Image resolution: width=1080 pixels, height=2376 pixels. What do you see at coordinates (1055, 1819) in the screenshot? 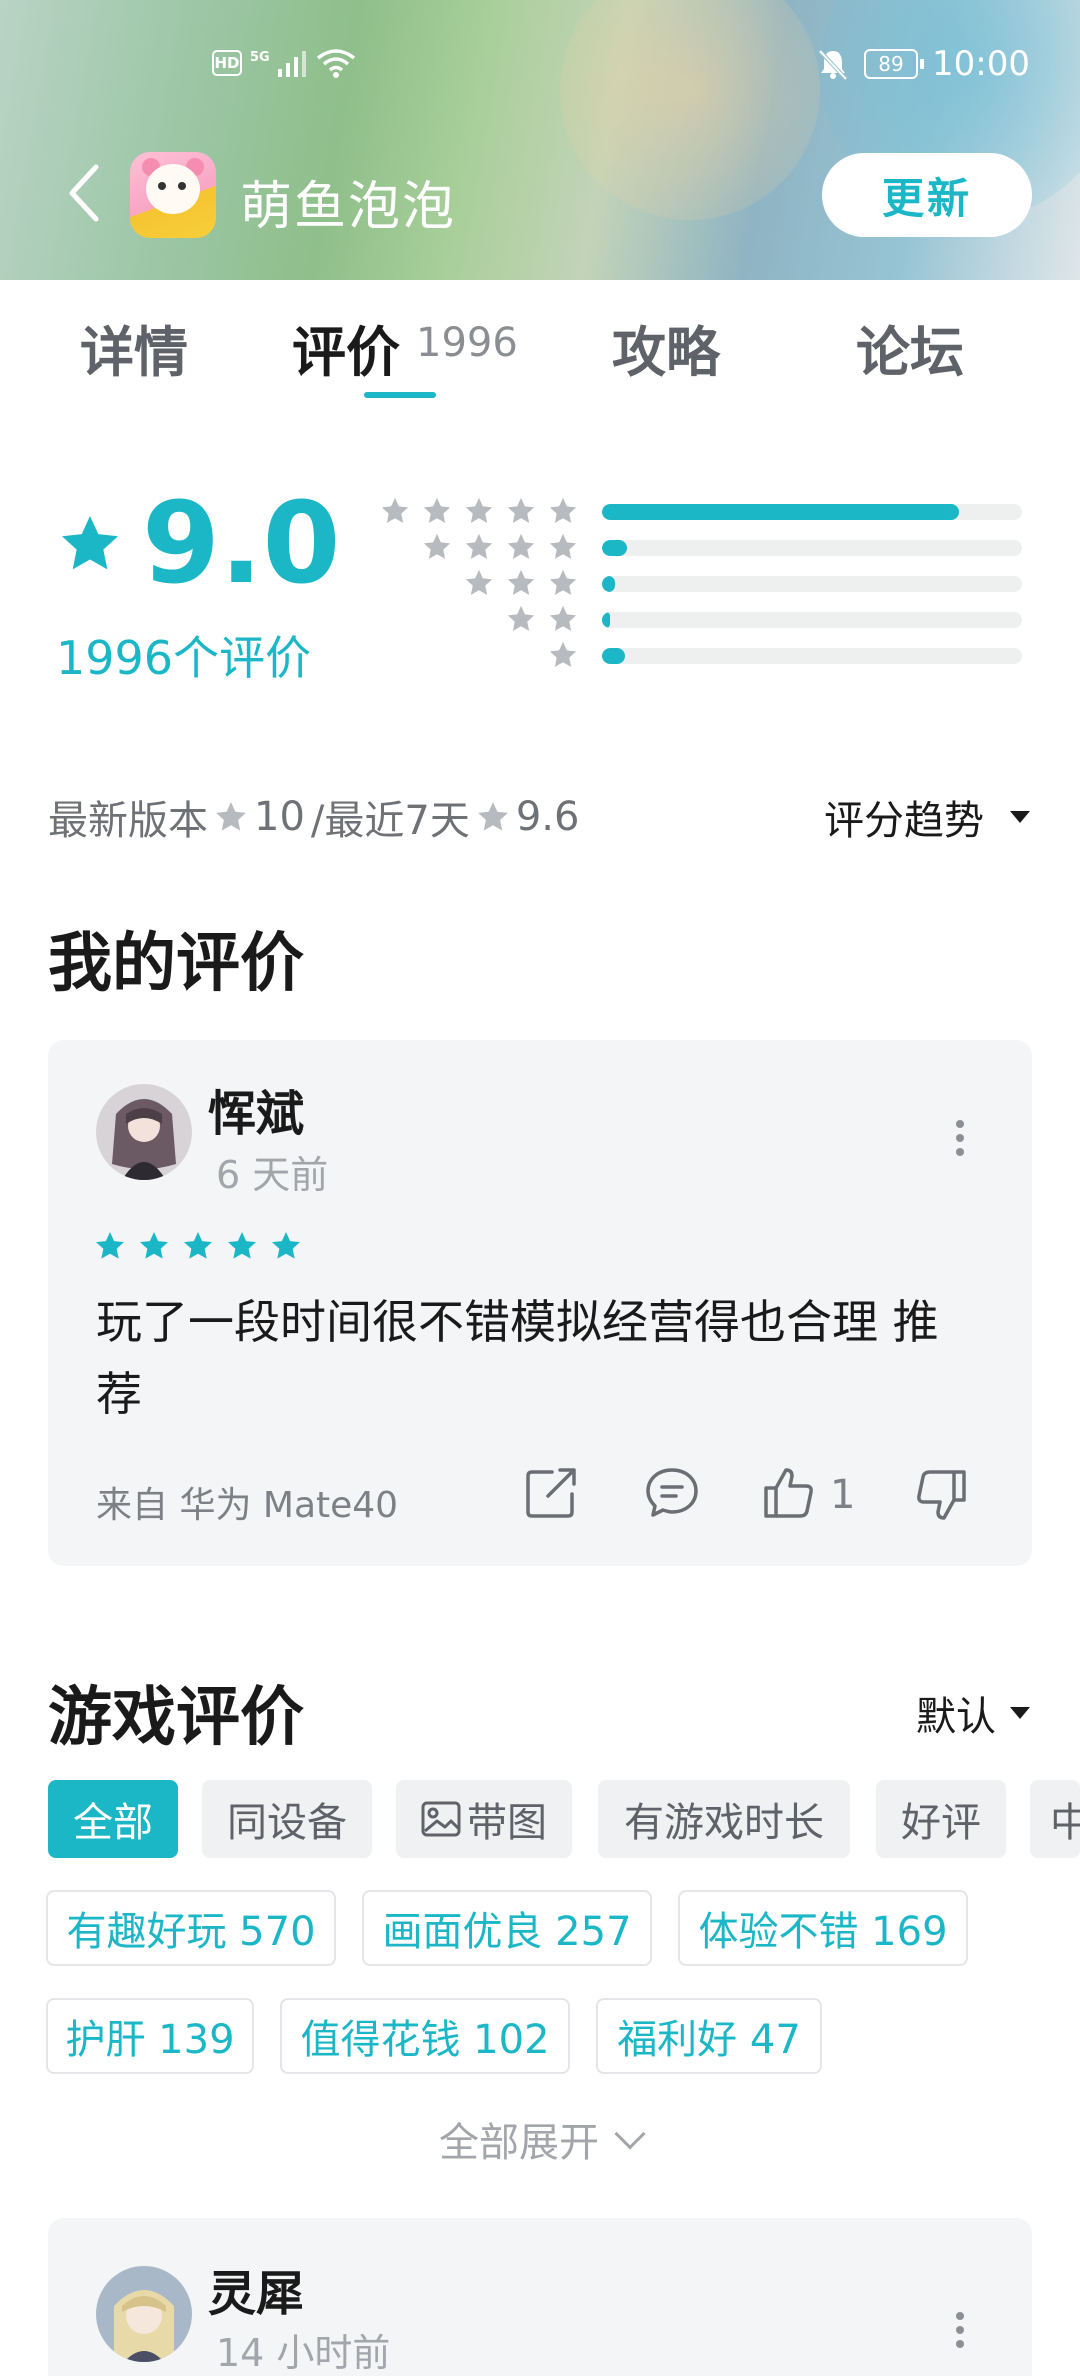
I see `filter-chip-neutral: 中` at bounding box center [1055, 1819].